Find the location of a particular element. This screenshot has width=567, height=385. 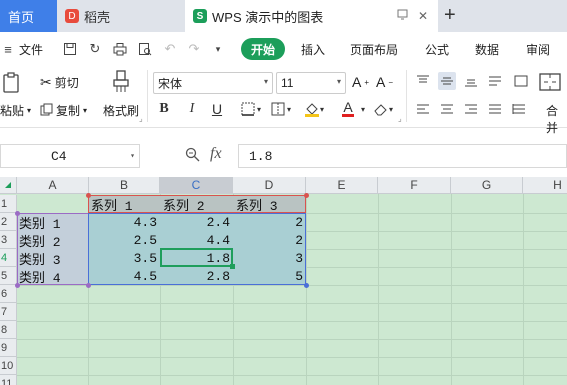

font-size-select: 11 ▾ is located at coordinates (311, 83).